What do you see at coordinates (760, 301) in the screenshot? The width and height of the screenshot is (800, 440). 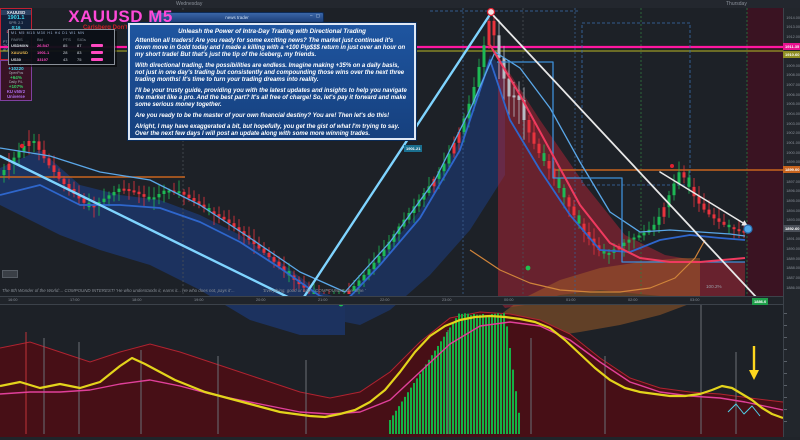 I see `price-level-chip: 1886.0` at bounding box center [760, 301].